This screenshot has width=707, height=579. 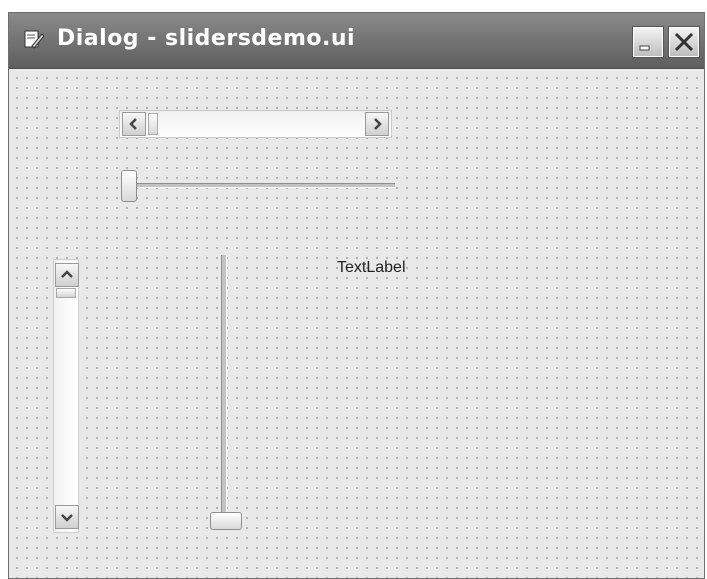 What do you see at coordinates (129, 186) in the screenshot?
I see `horizontal-slider-handle` at bounding box center [129, 186].